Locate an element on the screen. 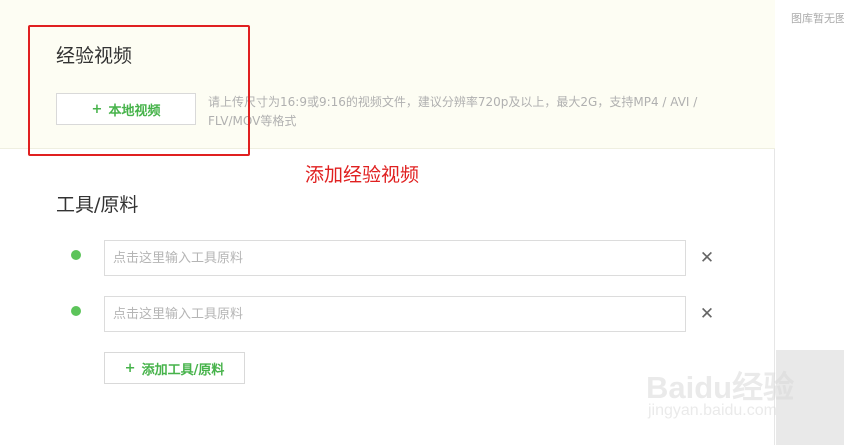 The height and width of the screenshot is (445, 844). add-tool-button: + 添加工具/原料 is located at coordinates (174, 368).